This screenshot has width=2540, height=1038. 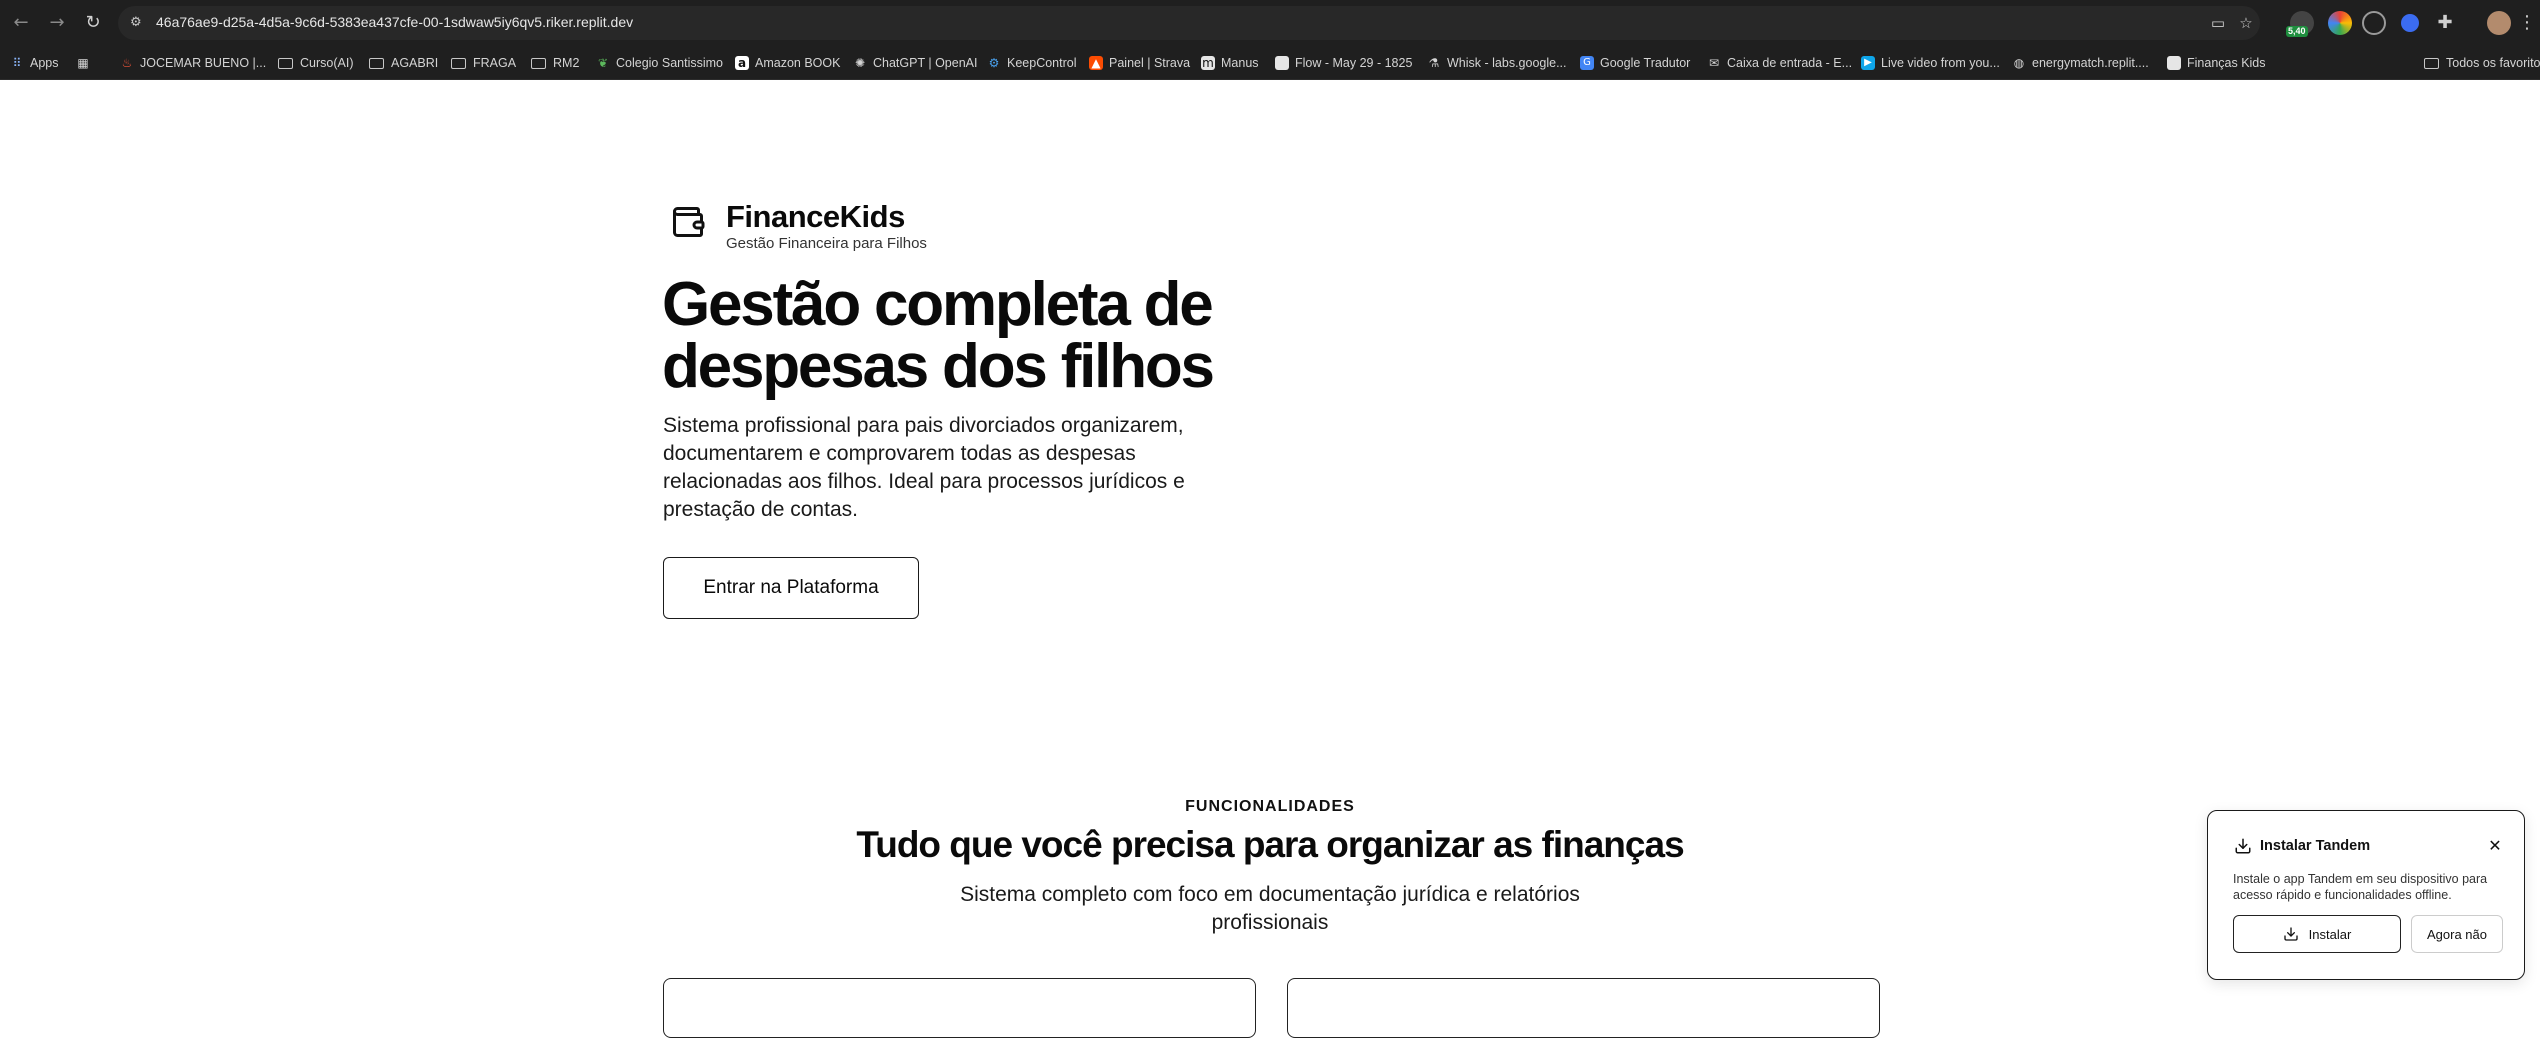 What do you see at coordinates (403, 63) in the screenshot?
I see `bookmark-folder-agabri: AGABRI` at bounding box center [403, 63].